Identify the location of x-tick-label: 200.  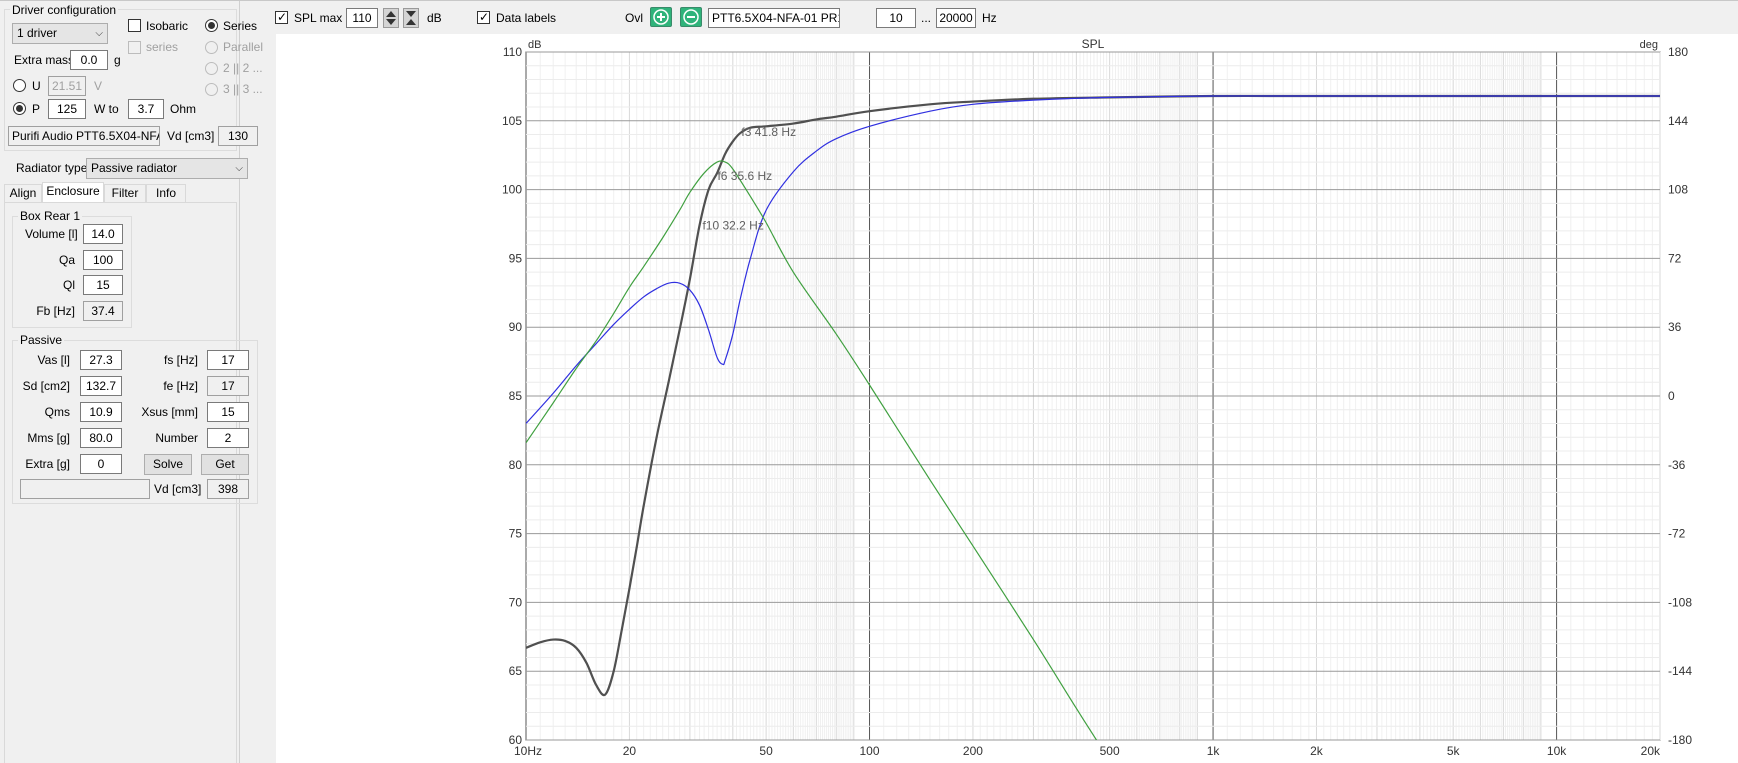
(973, 751).